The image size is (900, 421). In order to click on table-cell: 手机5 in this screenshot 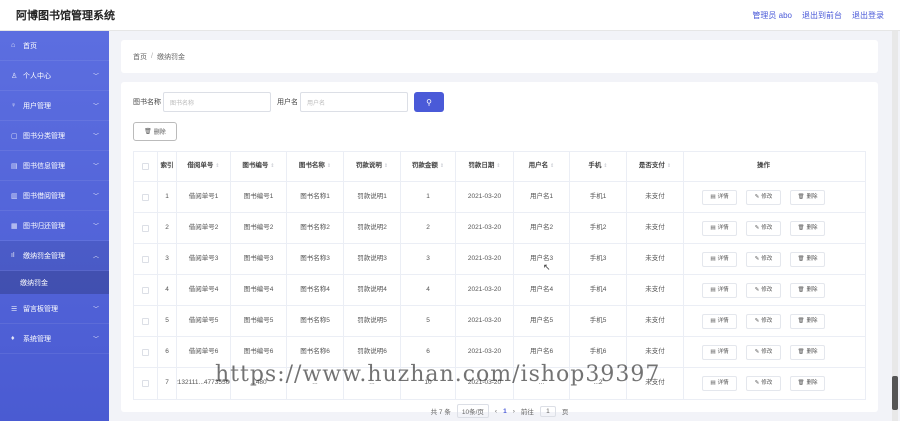, I will do `click(598, 321)`.